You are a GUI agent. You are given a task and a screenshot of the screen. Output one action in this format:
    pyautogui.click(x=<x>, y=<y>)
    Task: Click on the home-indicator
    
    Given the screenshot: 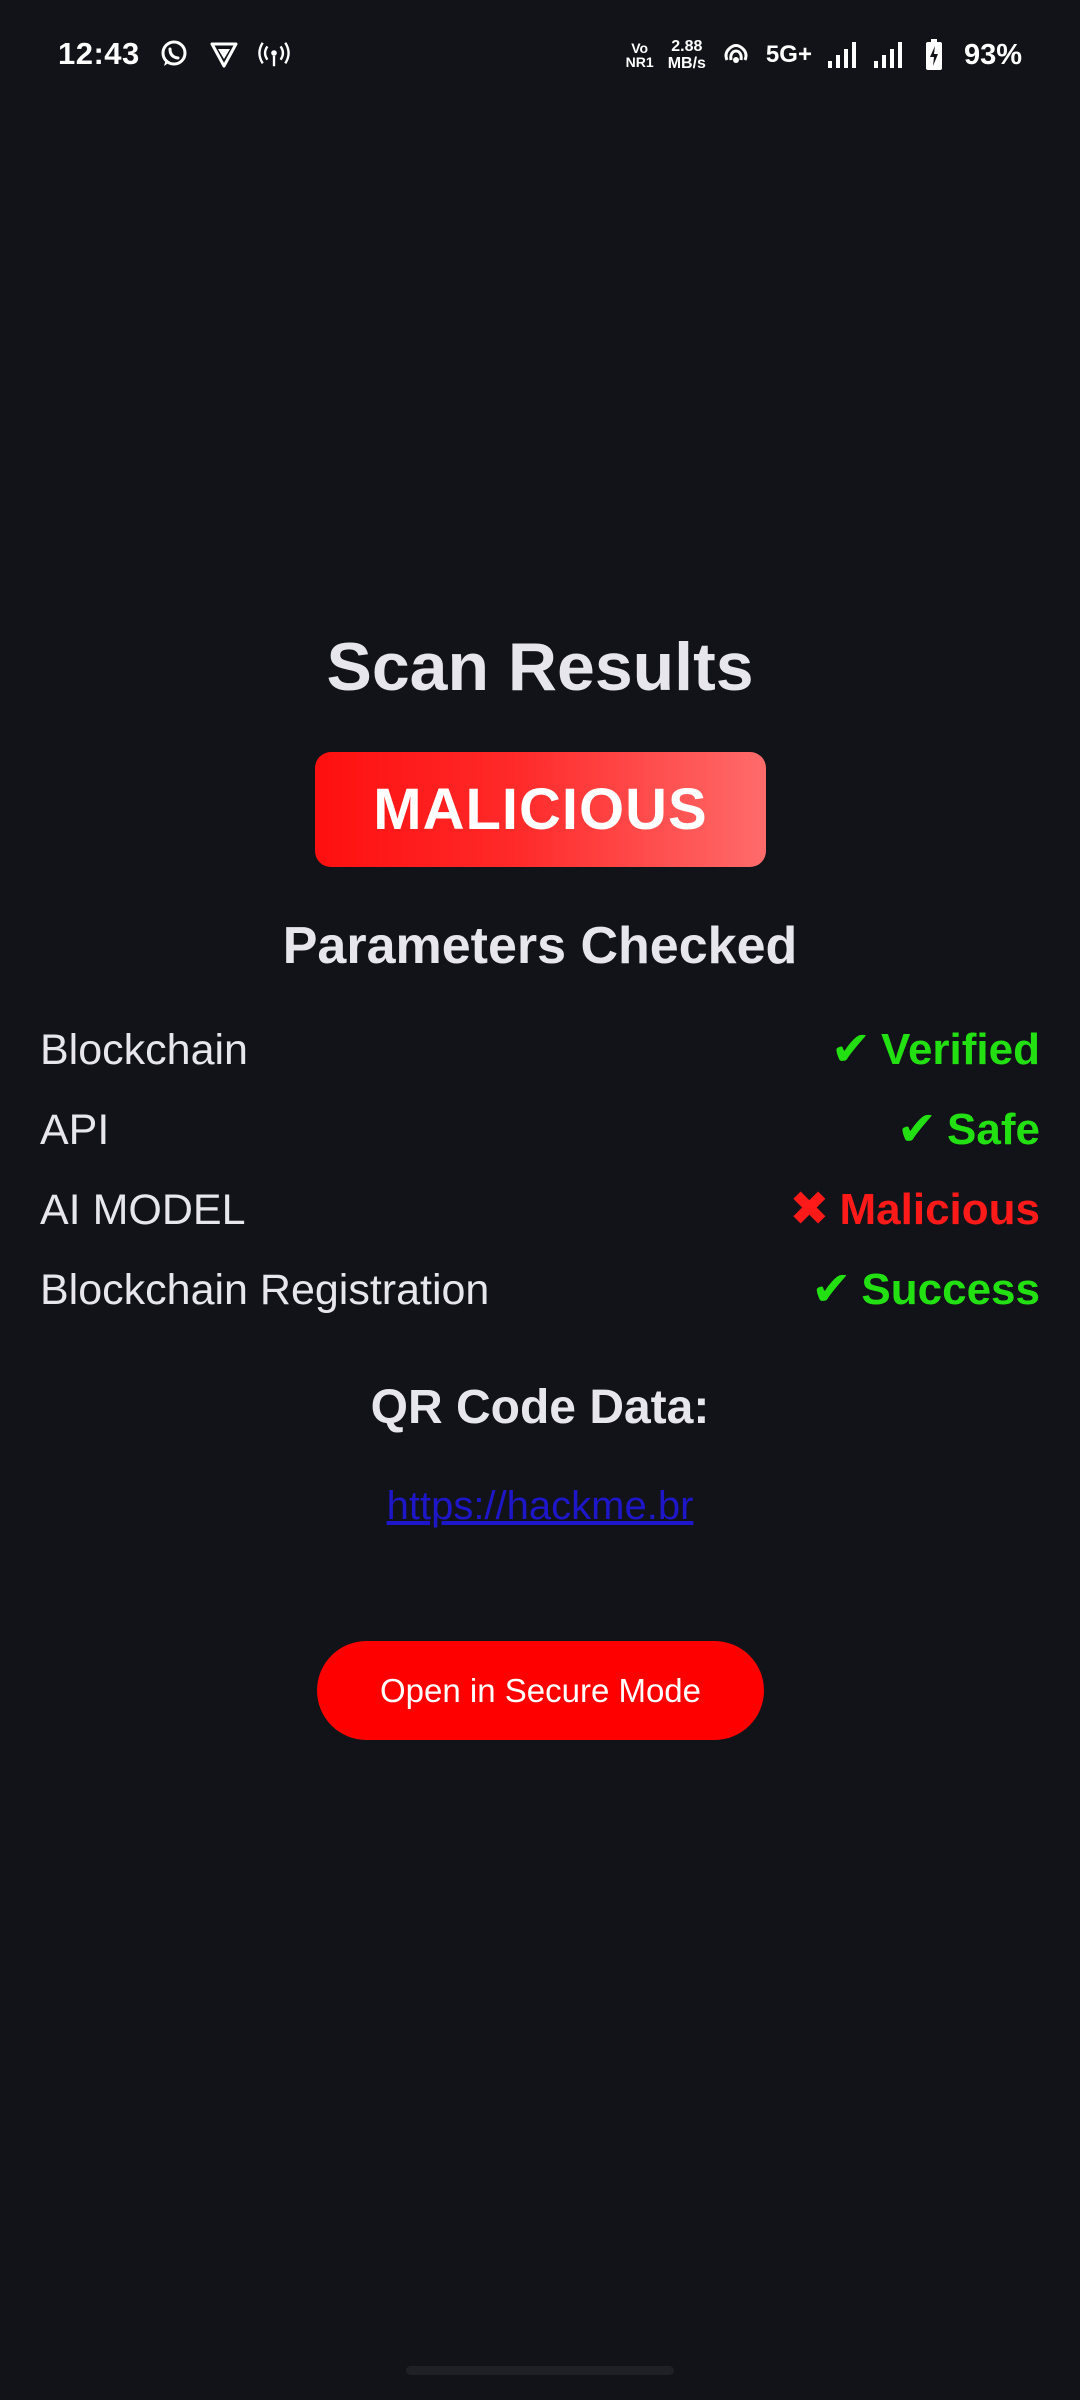 What is the action you would take?
    pyautogui.click(x=540, y=2370)
    